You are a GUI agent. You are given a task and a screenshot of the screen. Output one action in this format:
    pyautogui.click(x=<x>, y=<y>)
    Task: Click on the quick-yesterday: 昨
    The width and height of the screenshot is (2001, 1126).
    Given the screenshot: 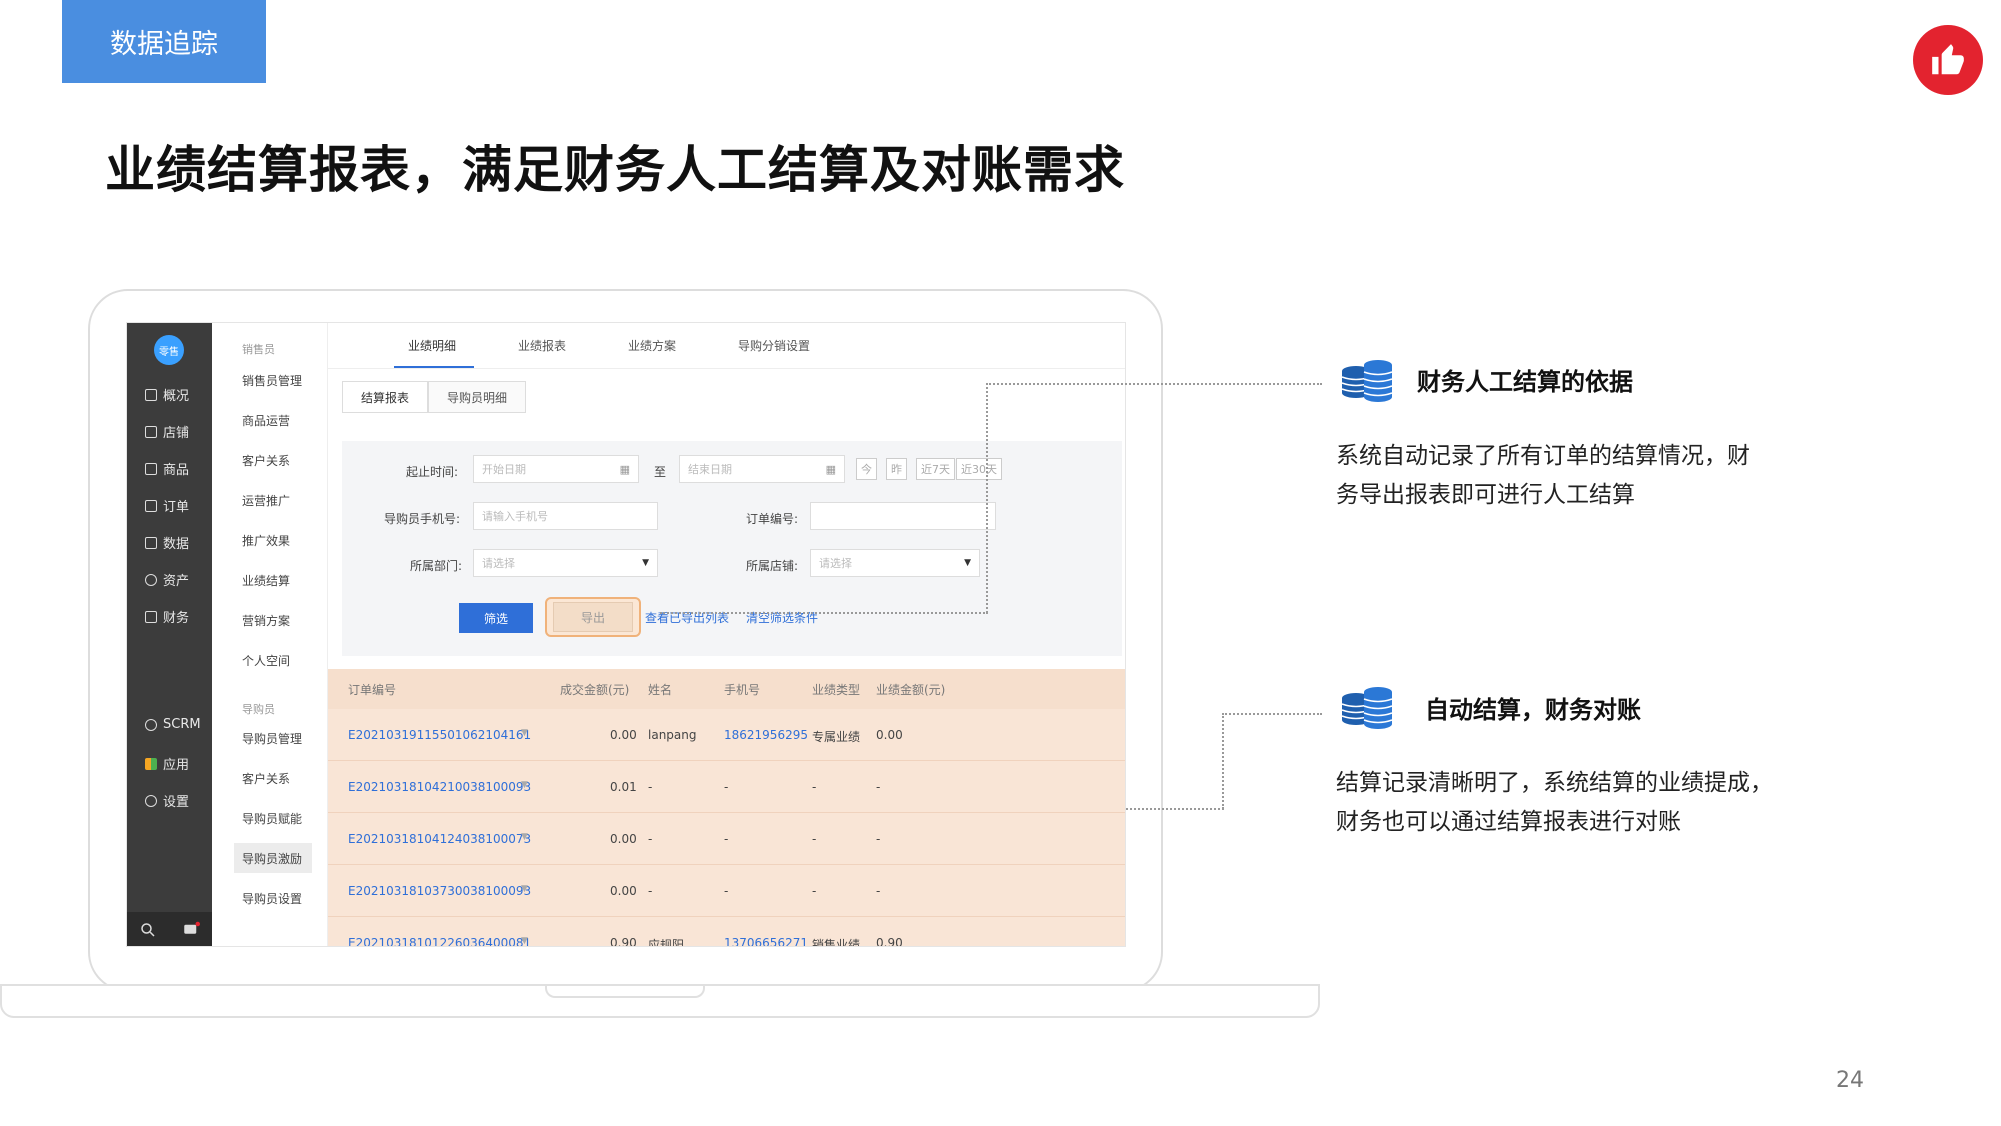 What is the action you would take?
    pyautogui.click(x=896, y=469)
    